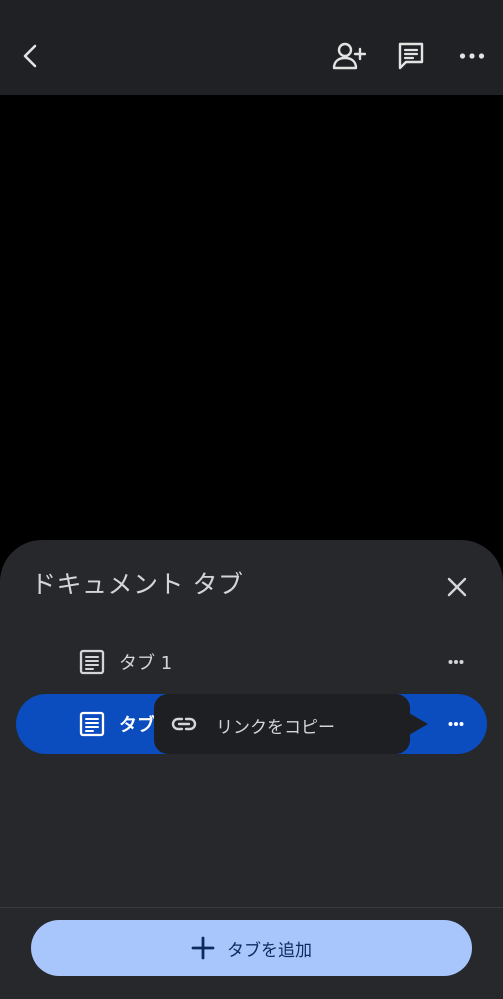  What do you see at coordinates (146, 663) in the screenshot?
I see `tab-label: タブ 1` at bounding box center [146, 663].